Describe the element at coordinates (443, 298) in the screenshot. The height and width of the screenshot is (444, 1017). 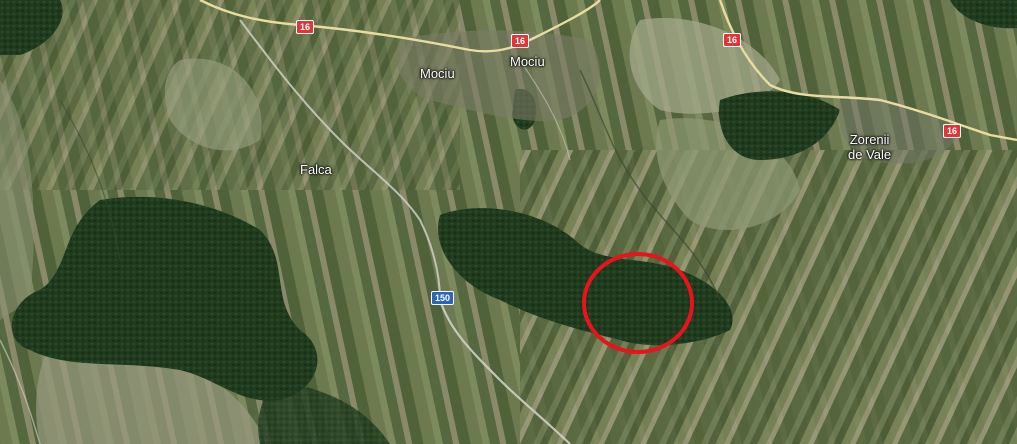
I see `road-shield-150: 150` at that location.